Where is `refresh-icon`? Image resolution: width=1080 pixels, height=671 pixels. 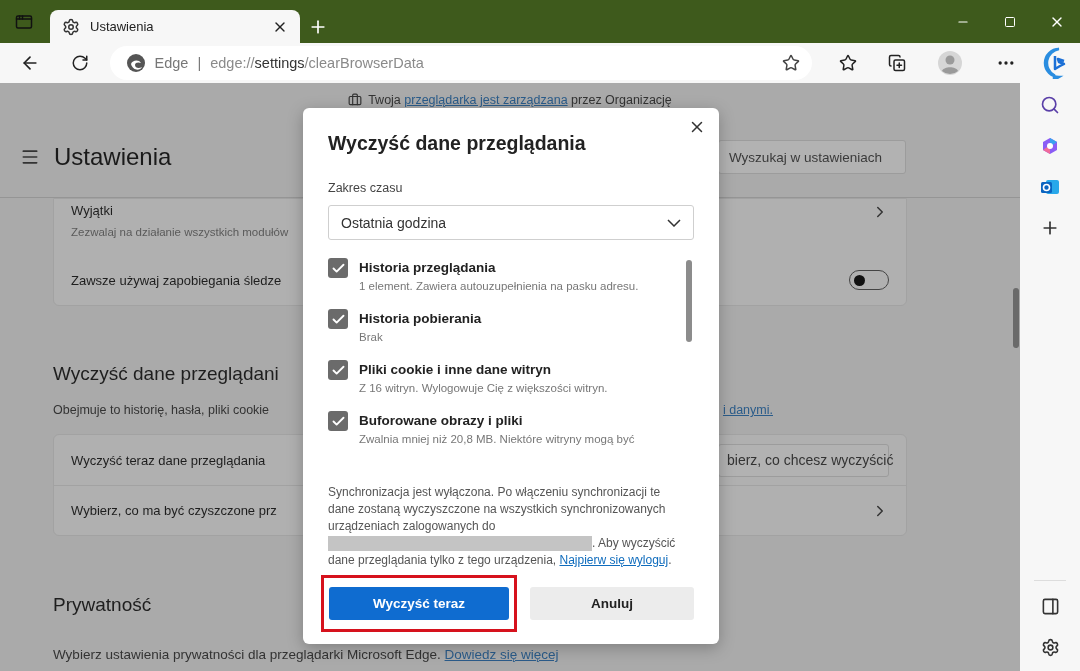 refresh-icon is located at coordinates (80, 63).